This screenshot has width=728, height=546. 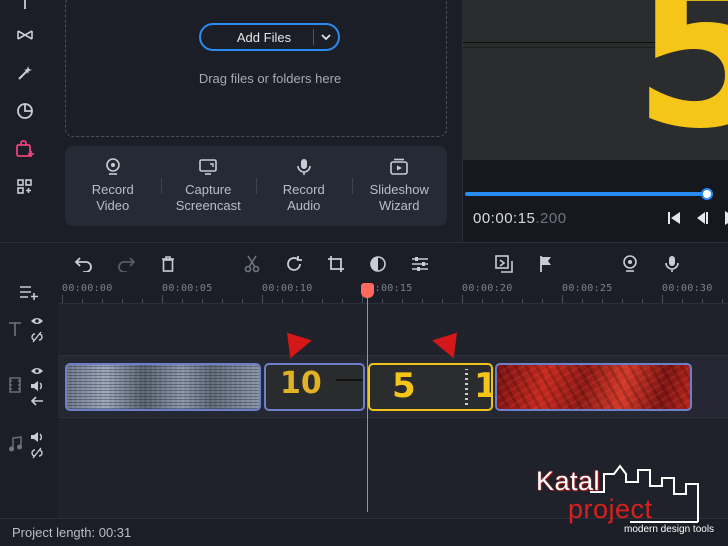 I want to click on record-video-button: Record Video, so click(x=113, y=186).